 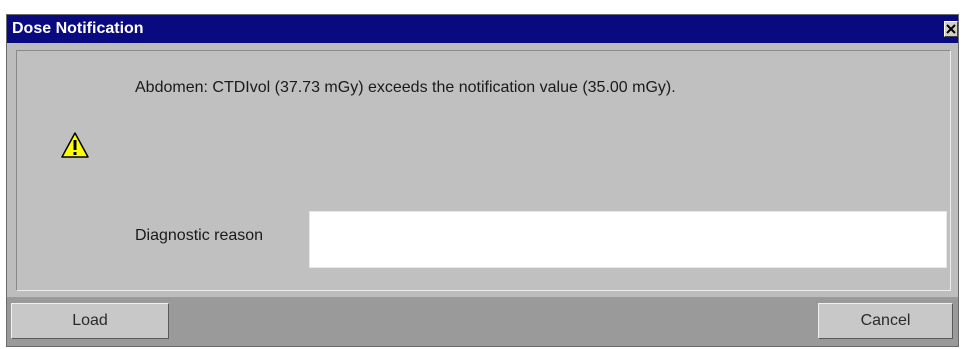 I want to click on button-bar: Load Cancel, so click(x=482, y=321).